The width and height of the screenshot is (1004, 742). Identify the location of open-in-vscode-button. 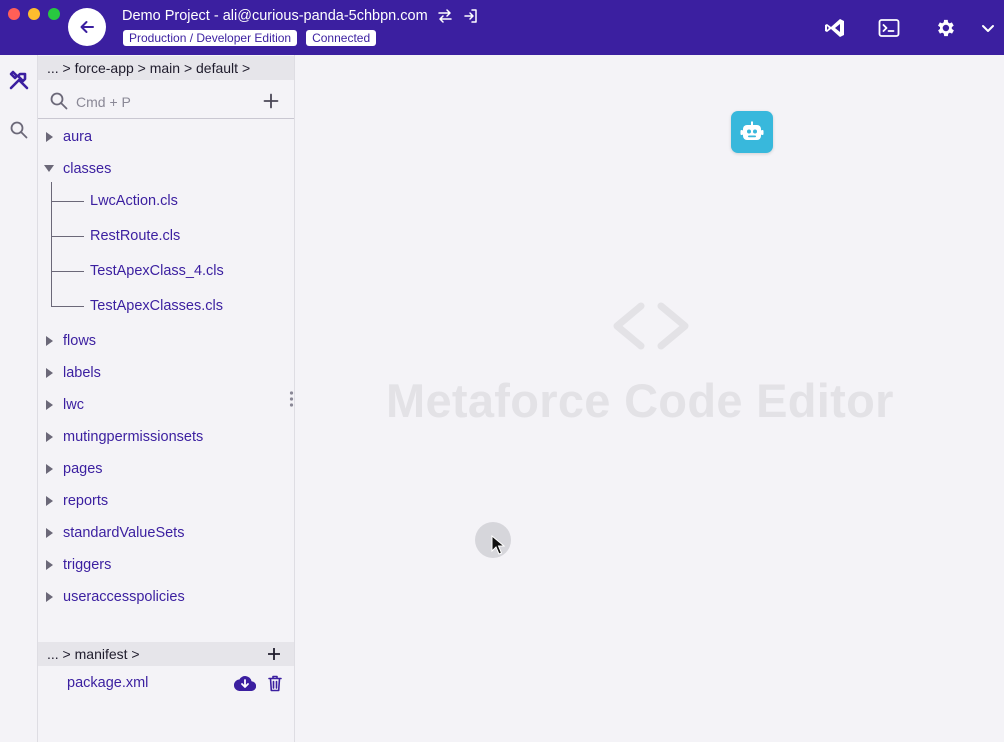
(835, 27).